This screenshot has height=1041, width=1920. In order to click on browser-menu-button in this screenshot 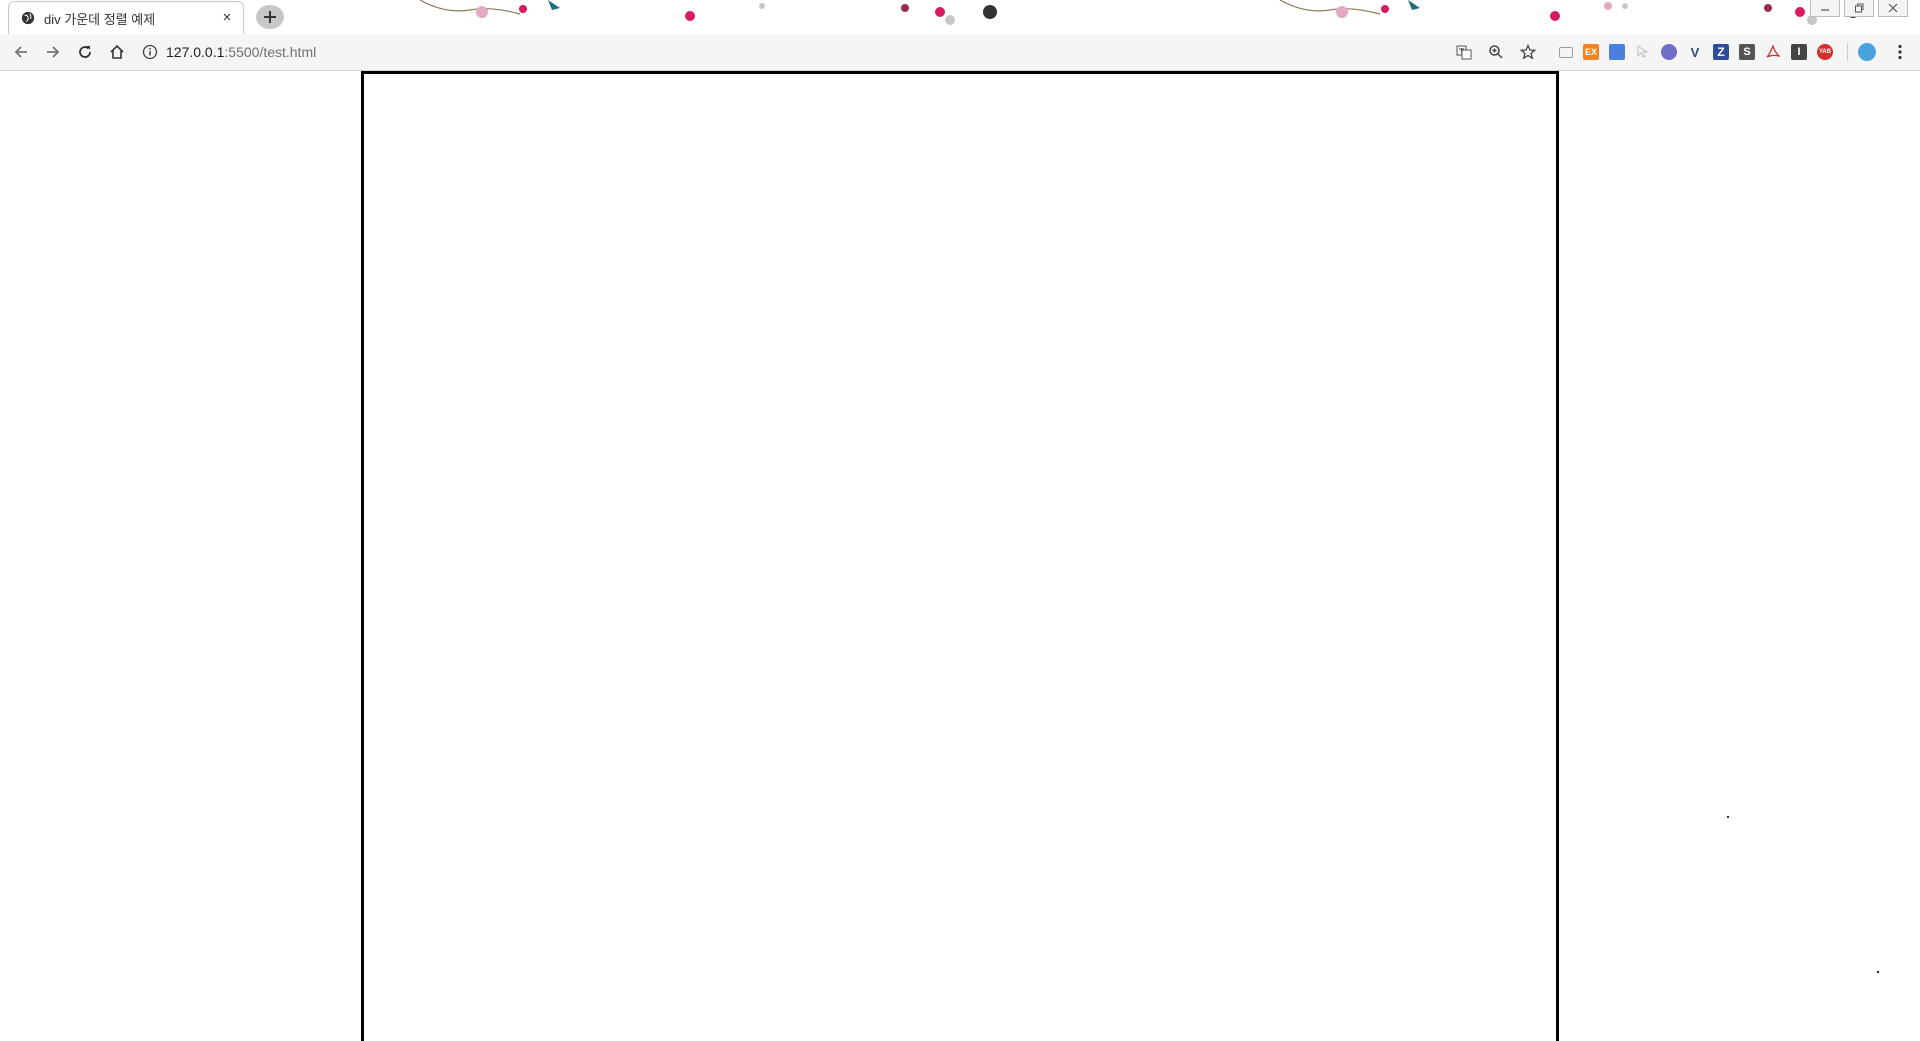, I will do `click(1900, 52)`.